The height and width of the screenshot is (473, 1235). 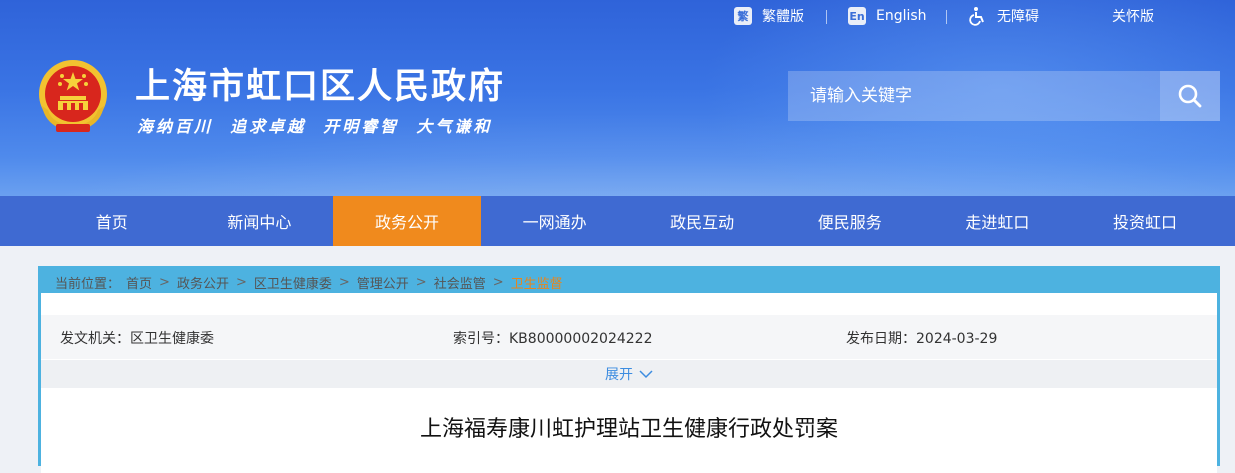 What do you see at coordinates (646, 374) in the screenshot?
I see `chevron-down-icon` at bounding box center [646, 374].